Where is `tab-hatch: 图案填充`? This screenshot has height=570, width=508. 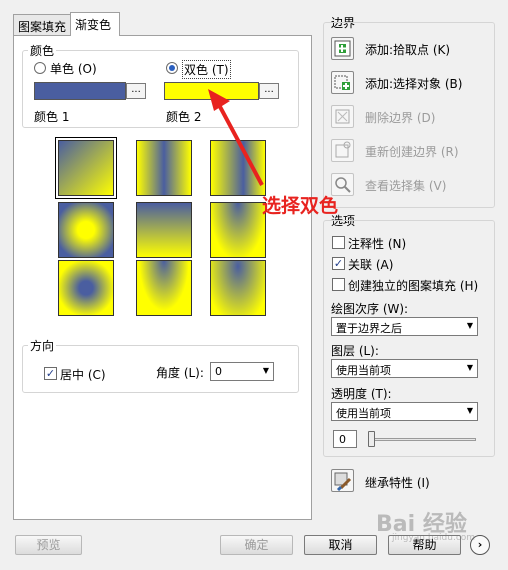 tab-hatch: 图案填充 is located at coordinates (42, 24).